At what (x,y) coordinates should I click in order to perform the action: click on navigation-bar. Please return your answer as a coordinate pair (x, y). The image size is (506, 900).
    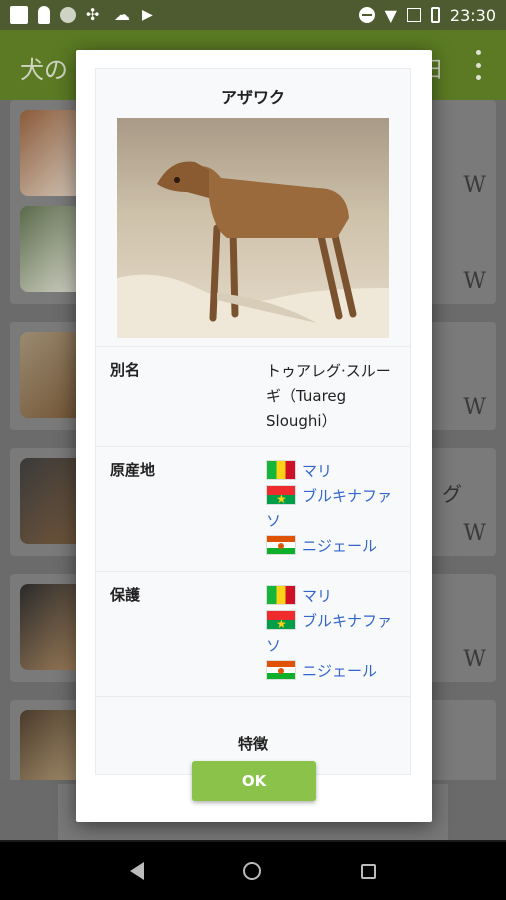
    Looking at the image, I should click on (253, 871).